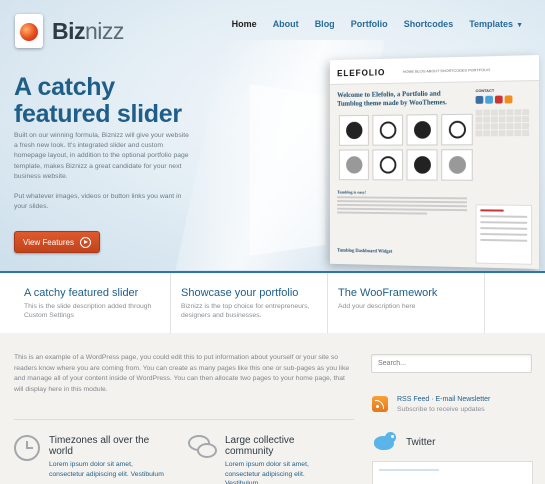 The width and height of the screenshot is (545, 484). Describe the element at coordinates (184, 419) in the screenshot. I see `divider` at that location.